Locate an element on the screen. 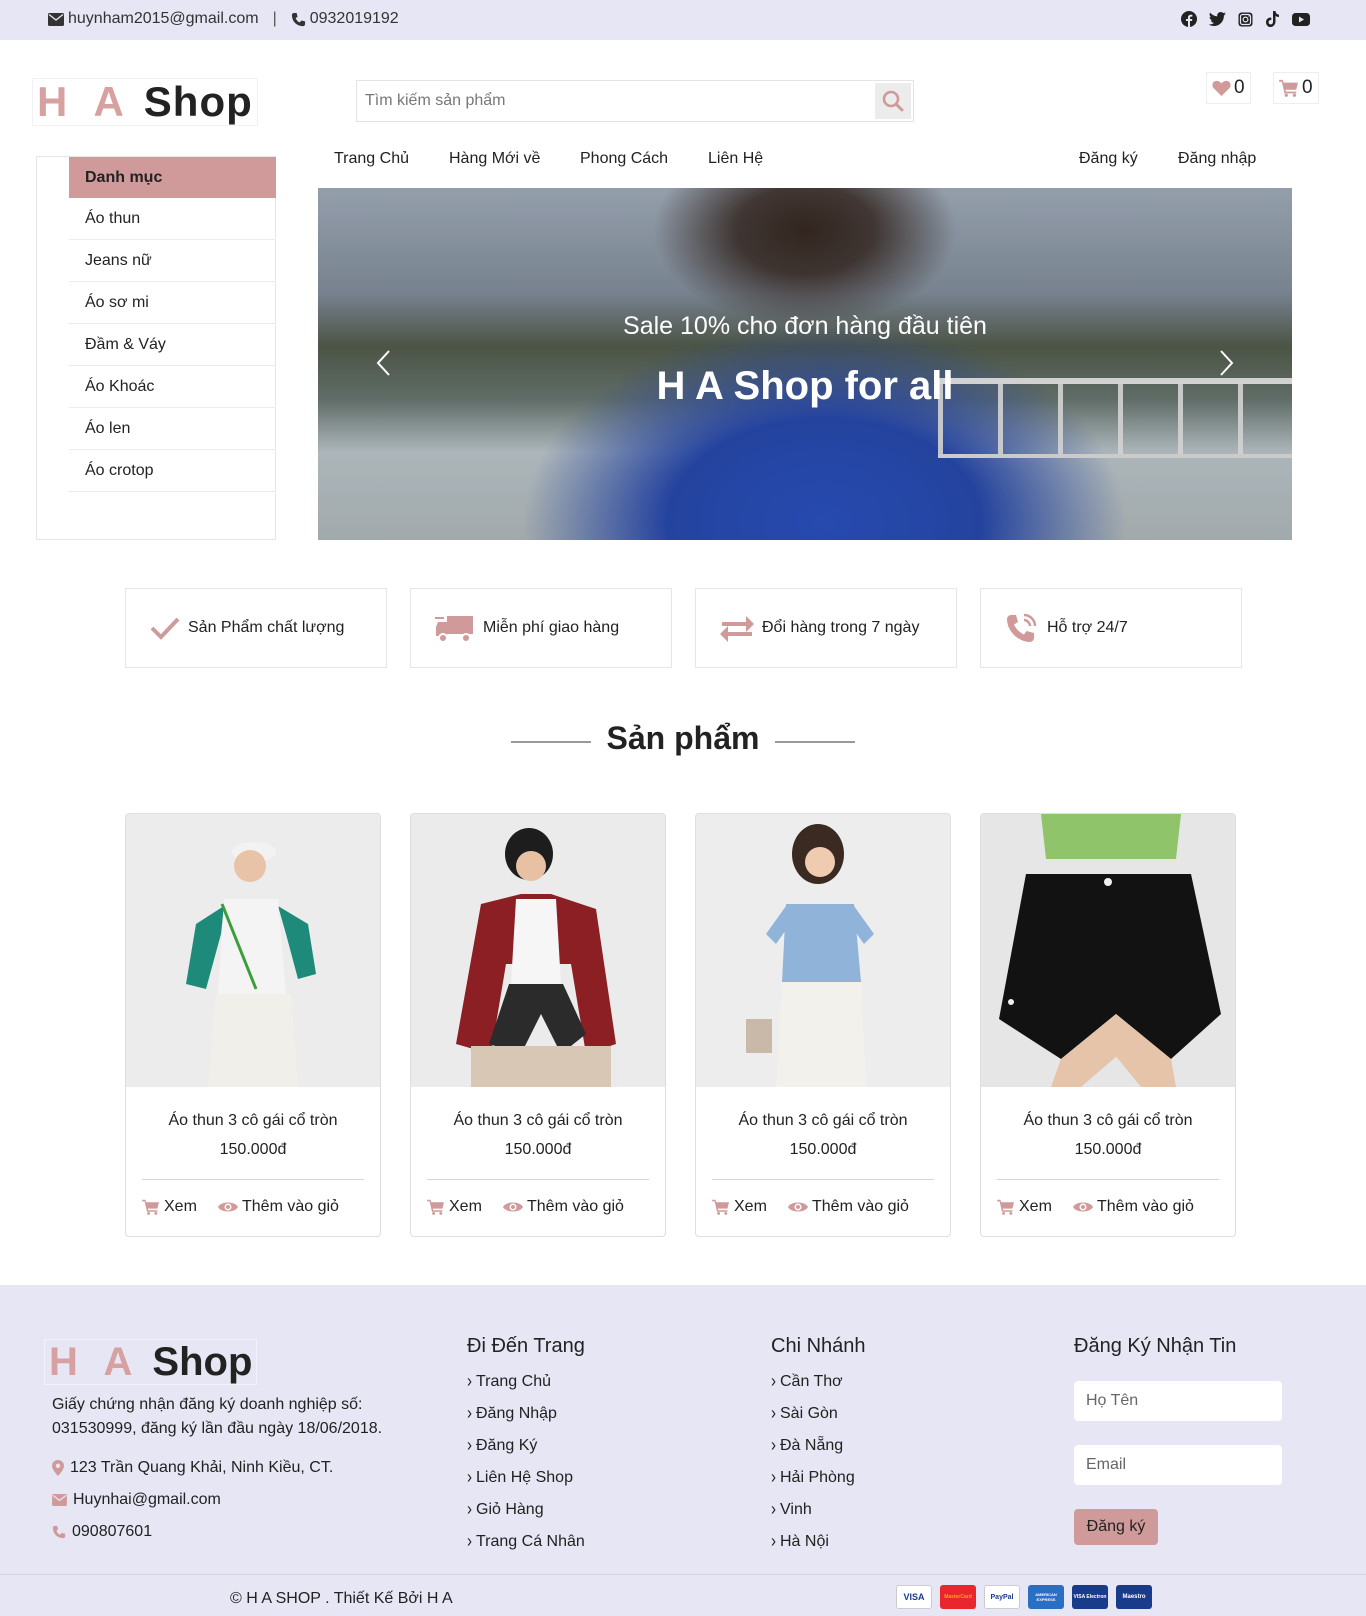 The image size is (1366, 1616). category-item: Jeans nữ is located at coordinates (172, 261).